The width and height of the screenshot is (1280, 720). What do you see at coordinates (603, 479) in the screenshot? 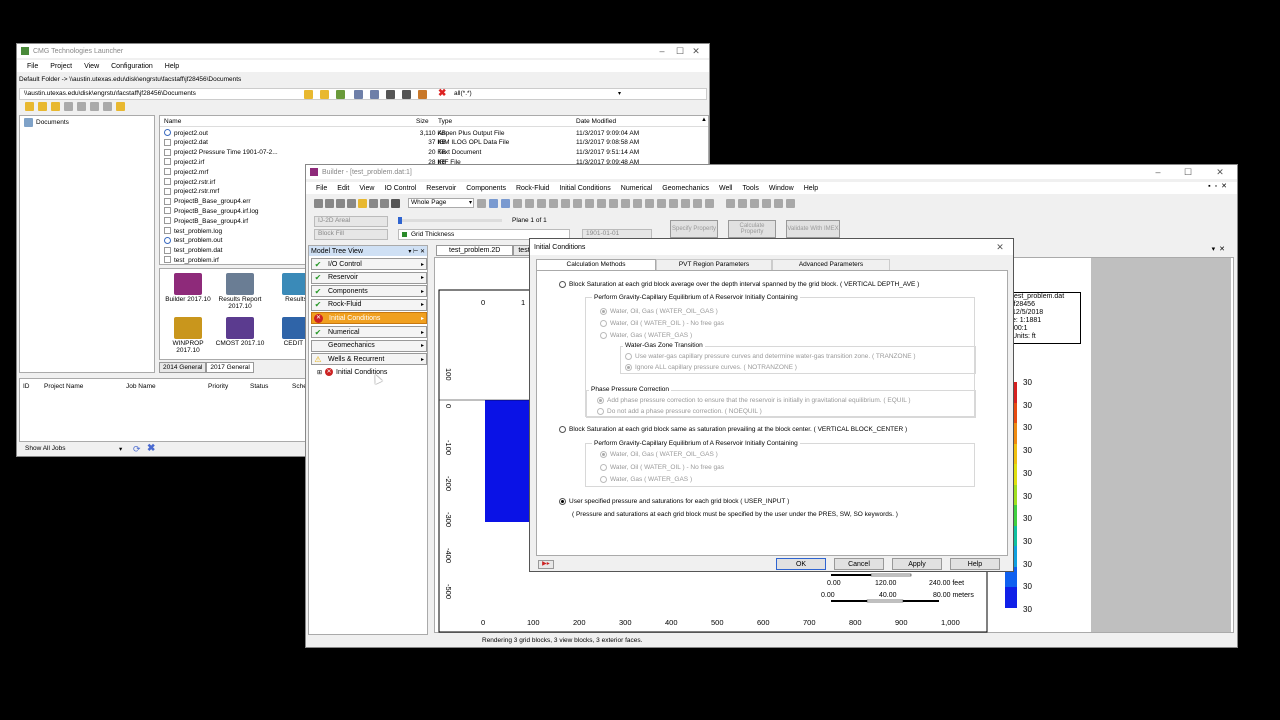
I see `radio-opt2-water-gas` at bounding box center [603, 479].